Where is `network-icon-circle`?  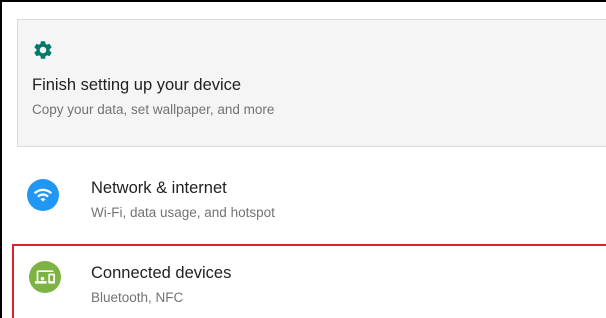 network-icon-circle is located at coordinates (43, 195).